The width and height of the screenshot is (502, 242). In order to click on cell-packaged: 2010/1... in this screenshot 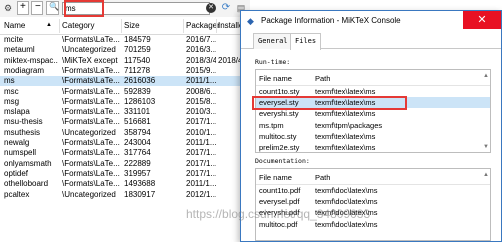, I will do `click(201, 132)`.